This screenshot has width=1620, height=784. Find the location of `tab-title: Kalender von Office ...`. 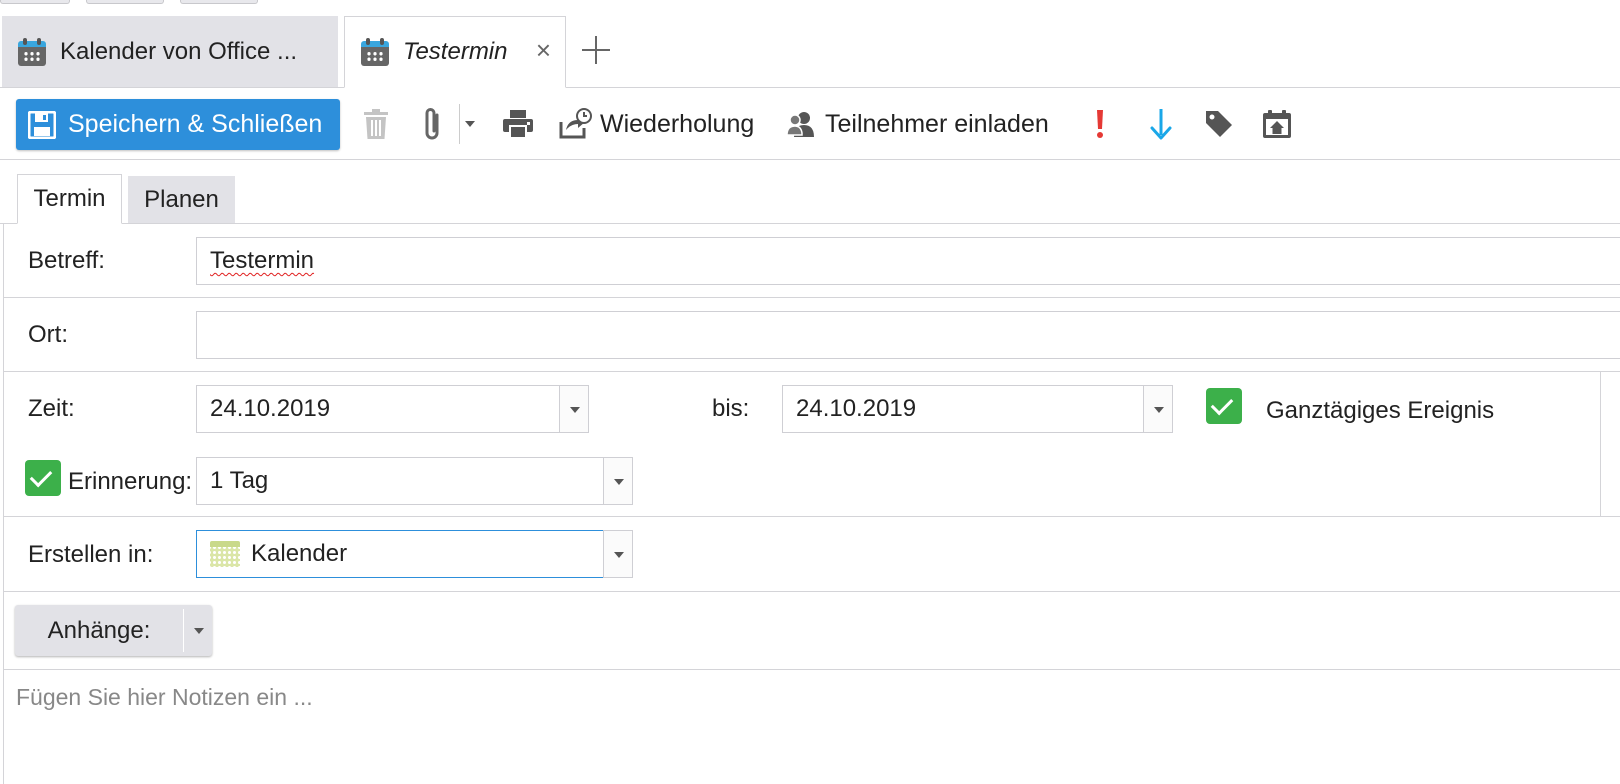

tab-title: Kalender von Office ... is located at coordinates (179, 51).